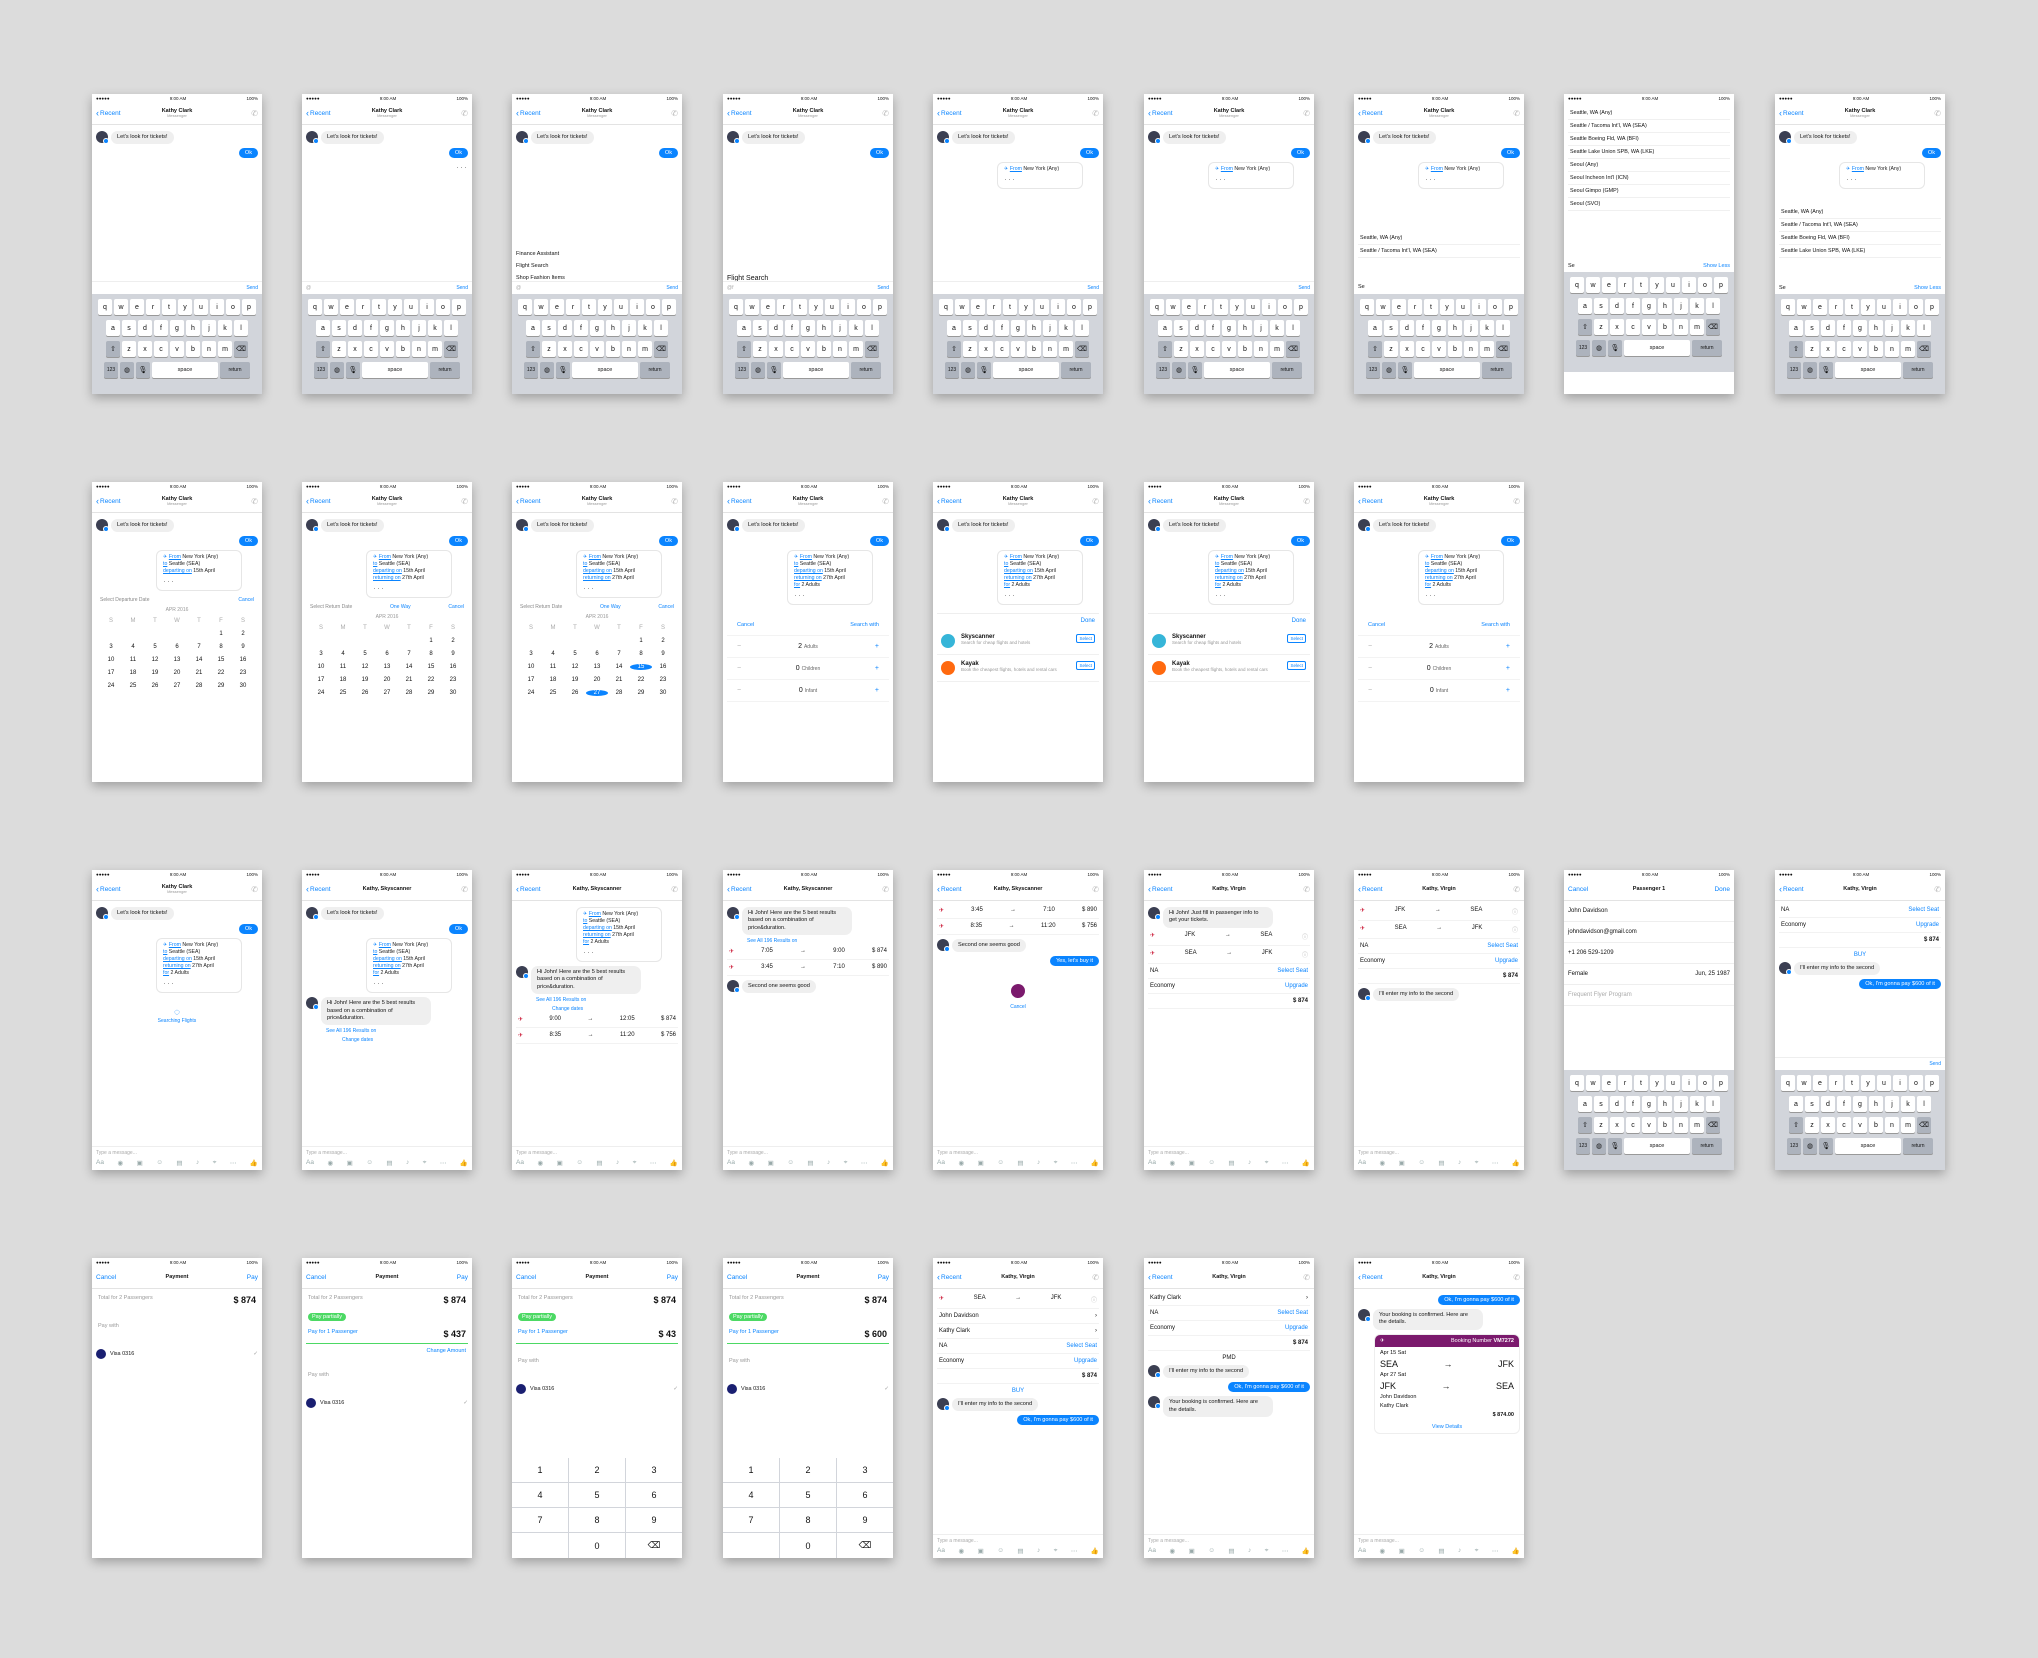  I want to click on flight-result: ✈ 9:00 → 12:05 $ 874, so click(597, 1020).